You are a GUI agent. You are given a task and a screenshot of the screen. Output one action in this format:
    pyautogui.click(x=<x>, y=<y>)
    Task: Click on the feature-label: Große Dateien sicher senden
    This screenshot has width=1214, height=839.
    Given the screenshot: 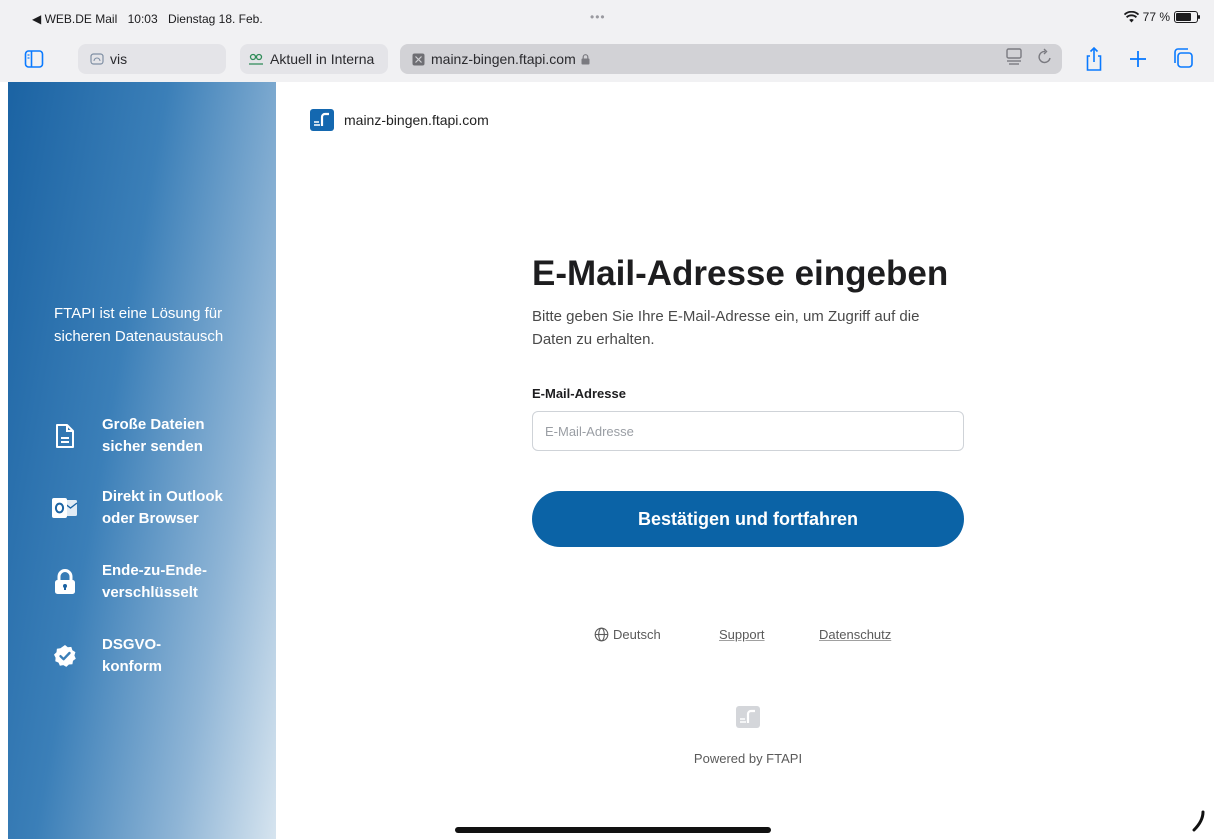 What is the action you would take?
    pyautogui.click(x=153, y=435)
    